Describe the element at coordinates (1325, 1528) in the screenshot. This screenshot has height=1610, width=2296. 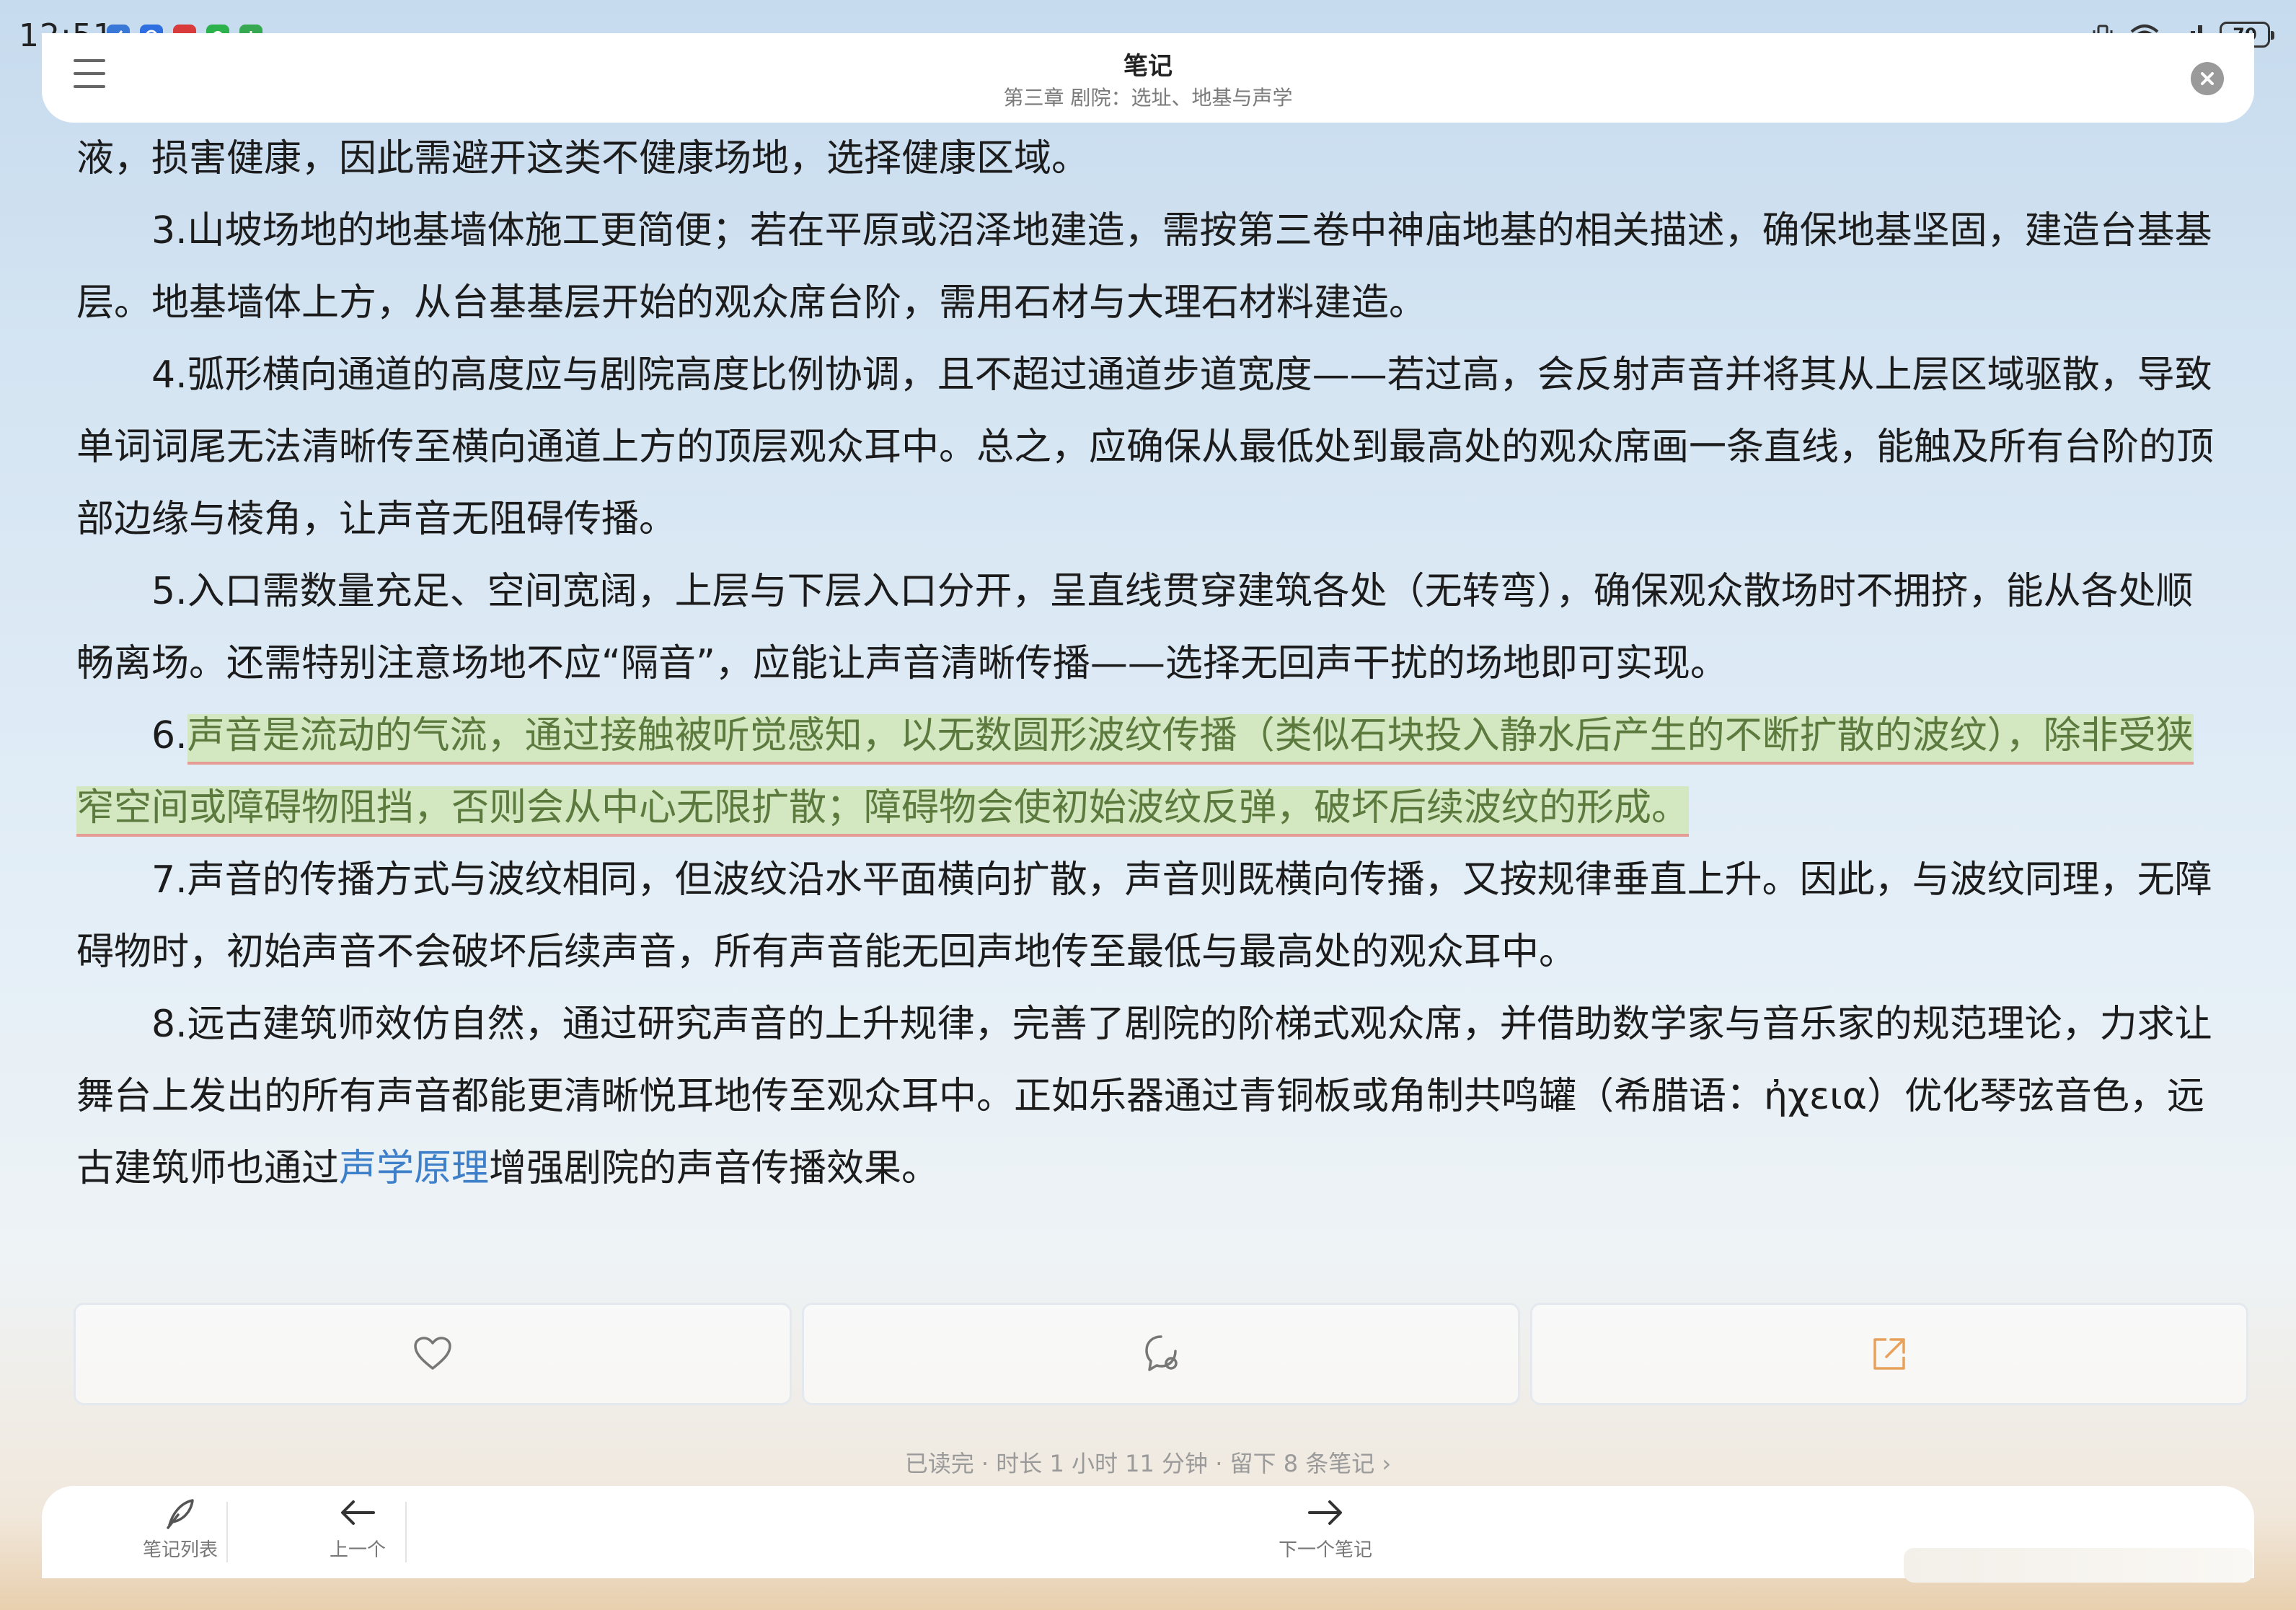
I see `nav-next-note: 下一个笔记` at that location.